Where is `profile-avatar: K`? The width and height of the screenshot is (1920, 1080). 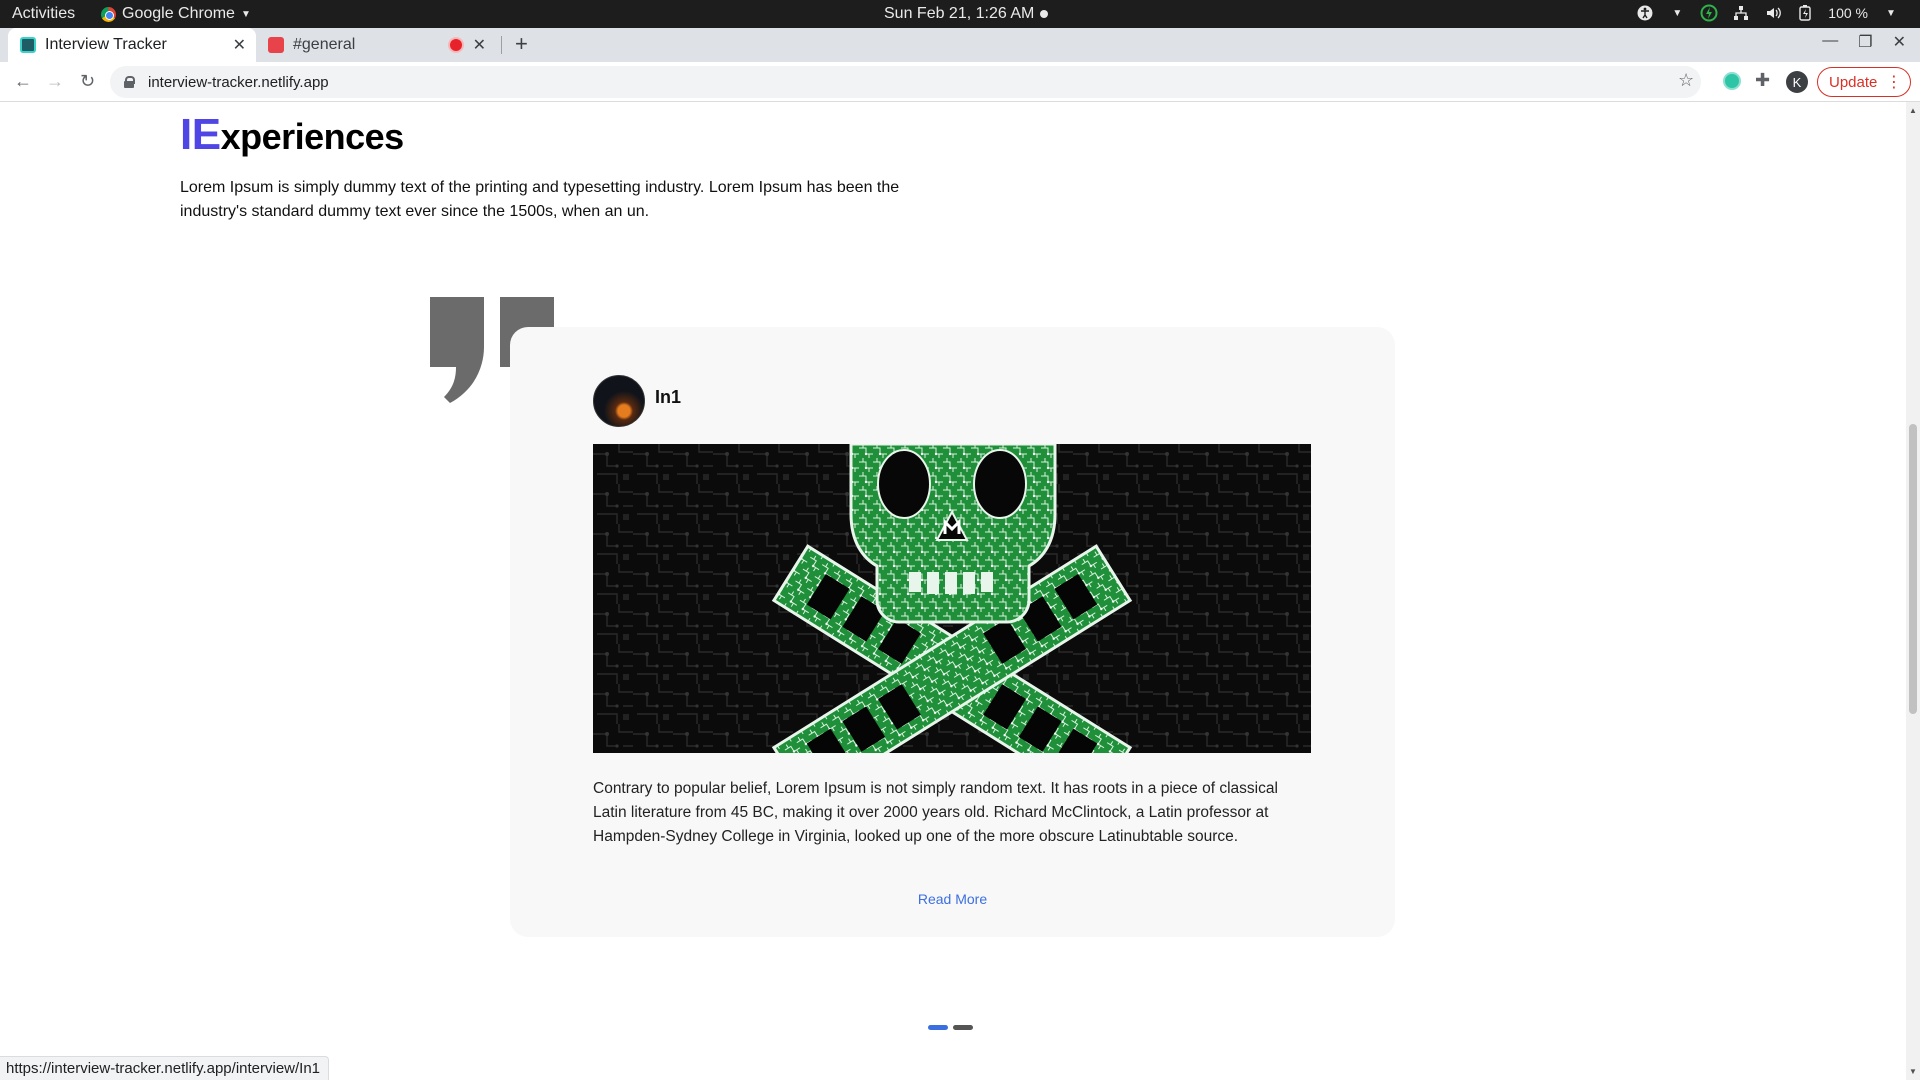 profile-avatar: K is located at coordinates (1797, 82).